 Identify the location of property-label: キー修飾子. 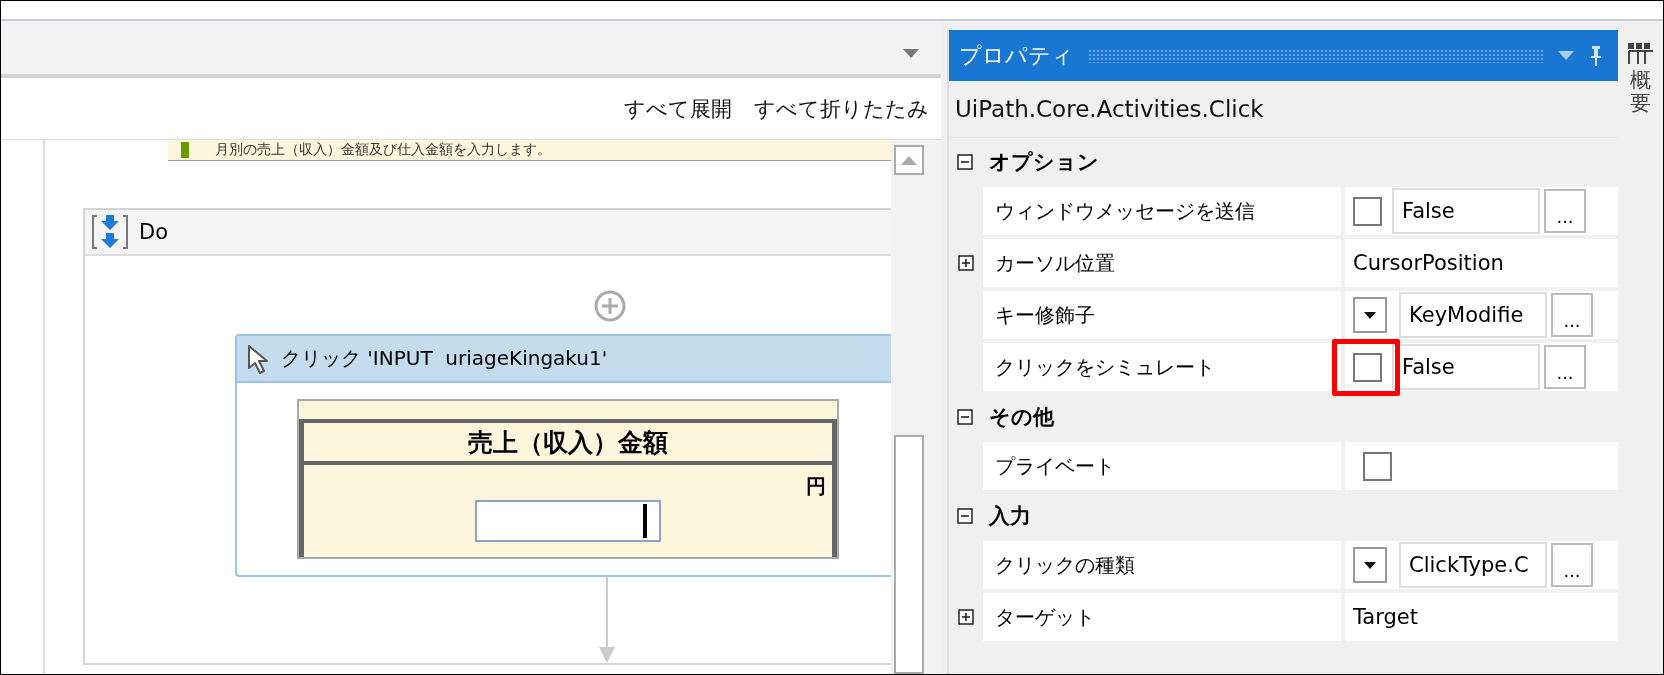
(1162, 315).